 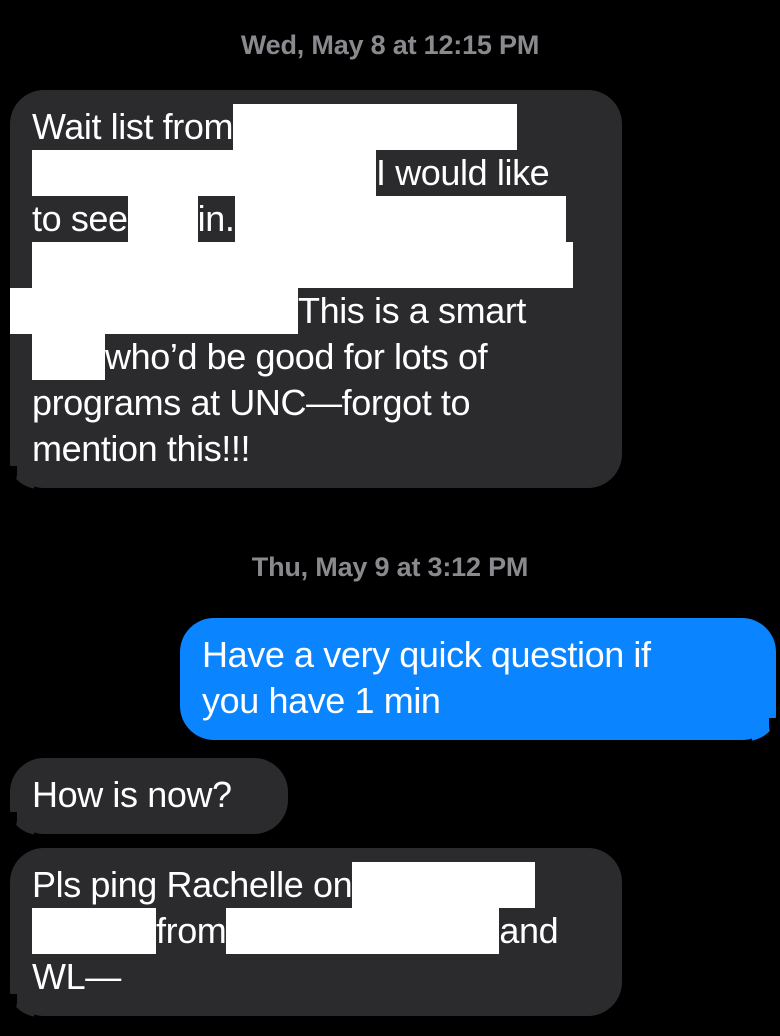 What do you see at coordinates (133, 126) in the screenshot?
I see `message-text-segment: Wait list from` at bounding box center [133, 126].